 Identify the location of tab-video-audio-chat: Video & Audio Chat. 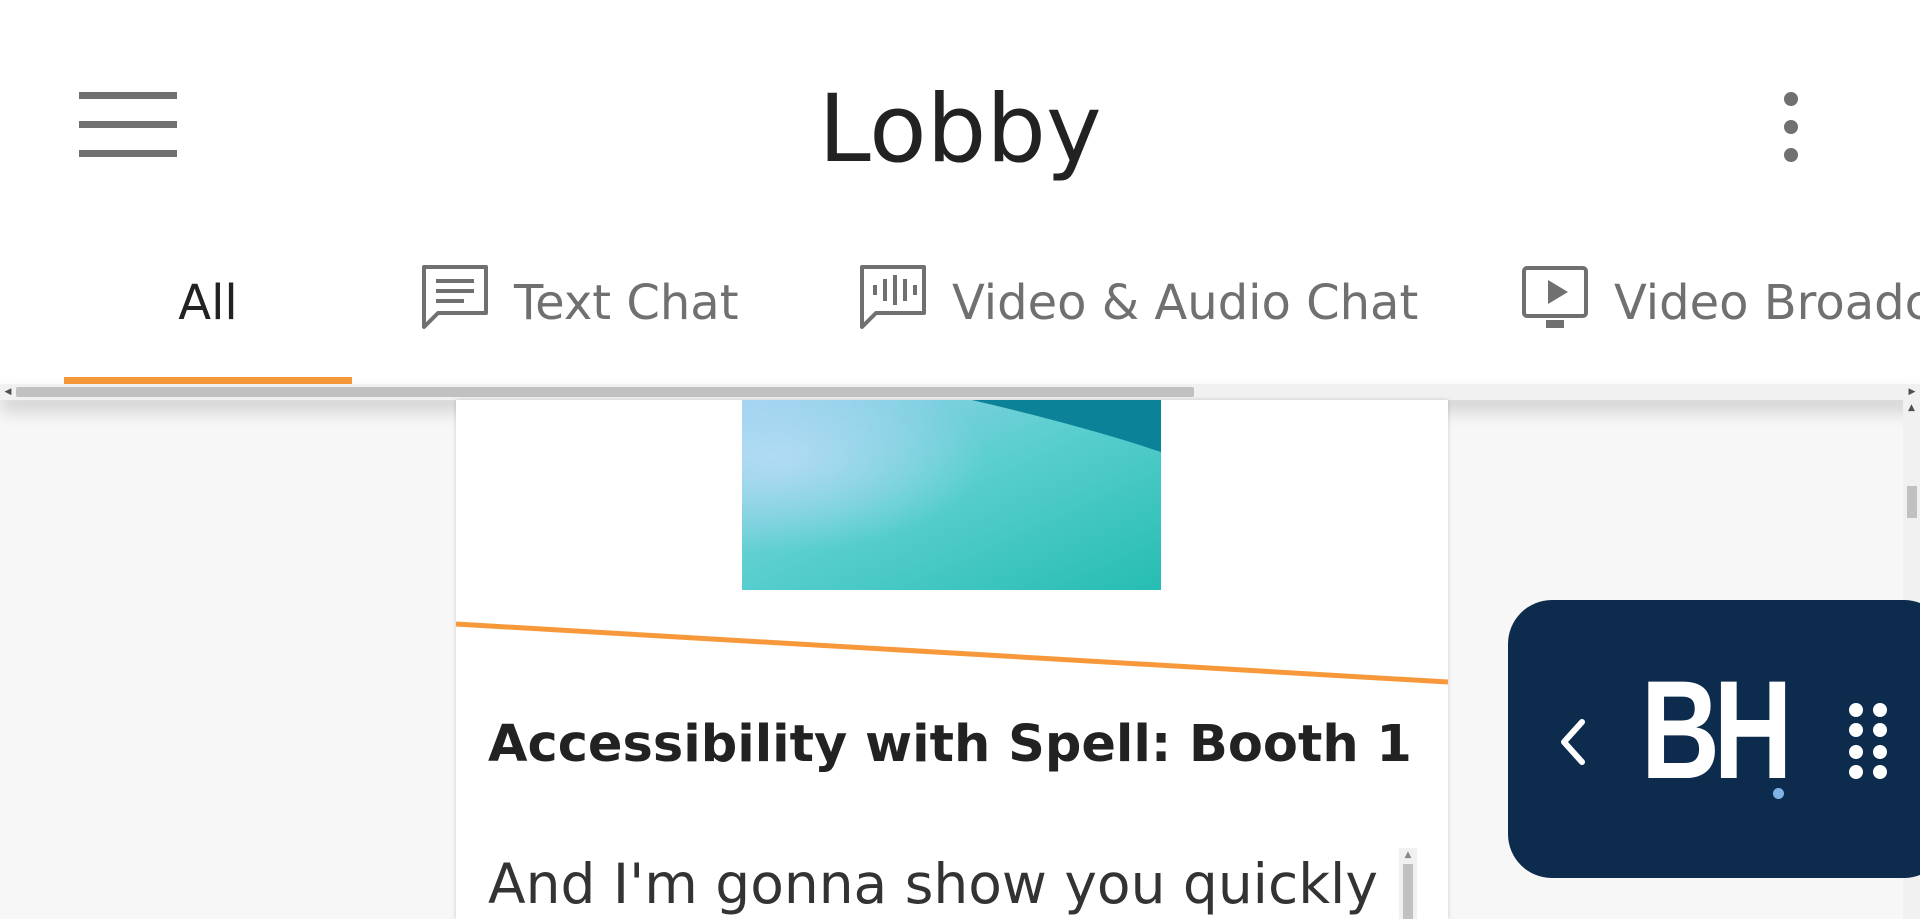
(1138, 303).